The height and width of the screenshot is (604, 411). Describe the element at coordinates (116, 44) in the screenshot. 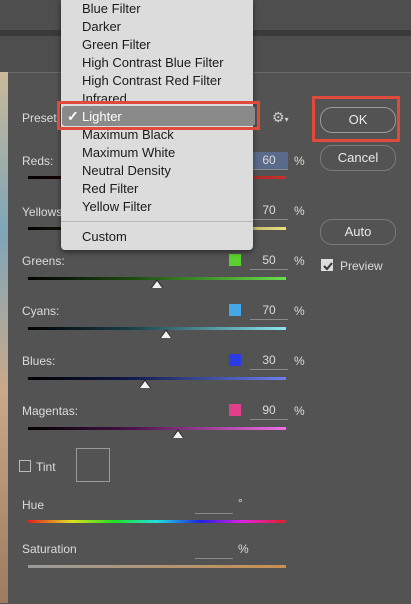

I see `menu-item-green-filter: Green Filter` at that location.